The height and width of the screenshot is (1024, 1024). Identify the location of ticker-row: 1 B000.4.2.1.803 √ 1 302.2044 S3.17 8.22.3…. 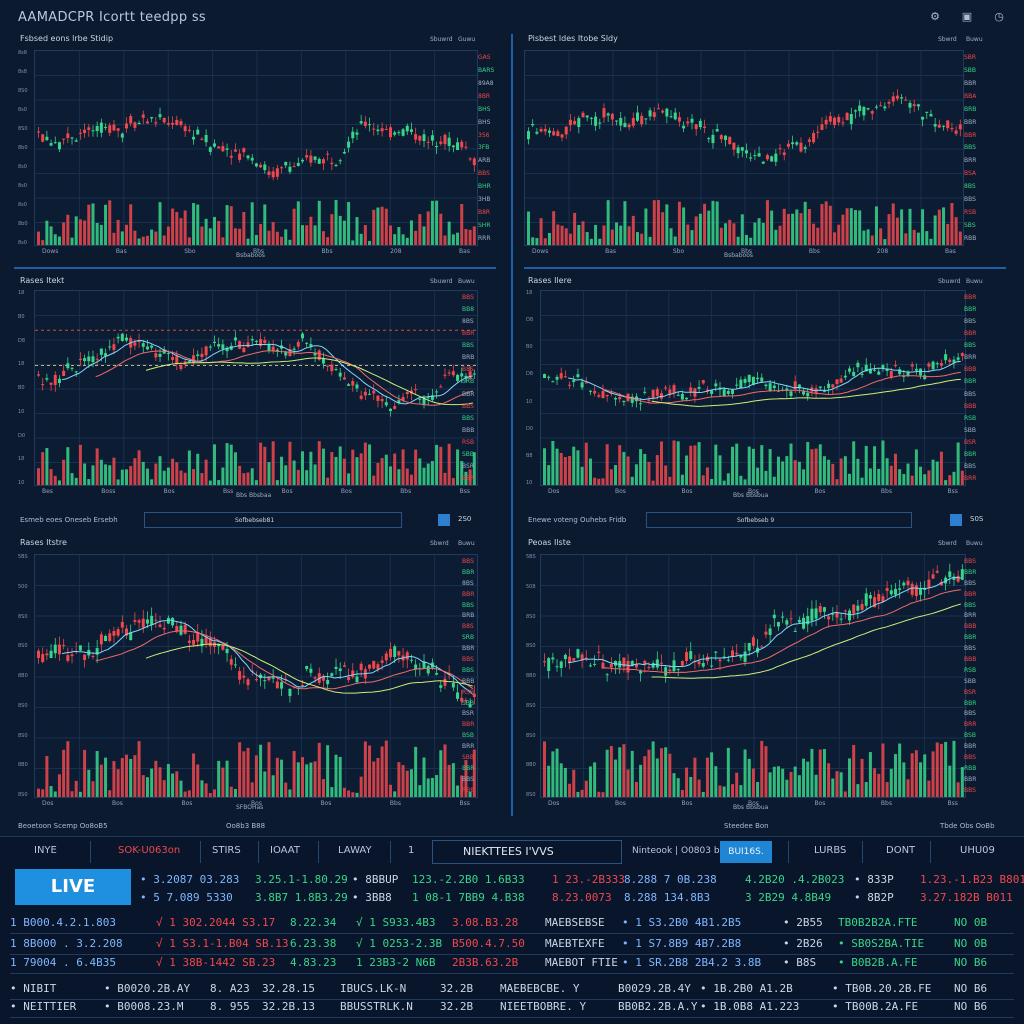
(512, 923).